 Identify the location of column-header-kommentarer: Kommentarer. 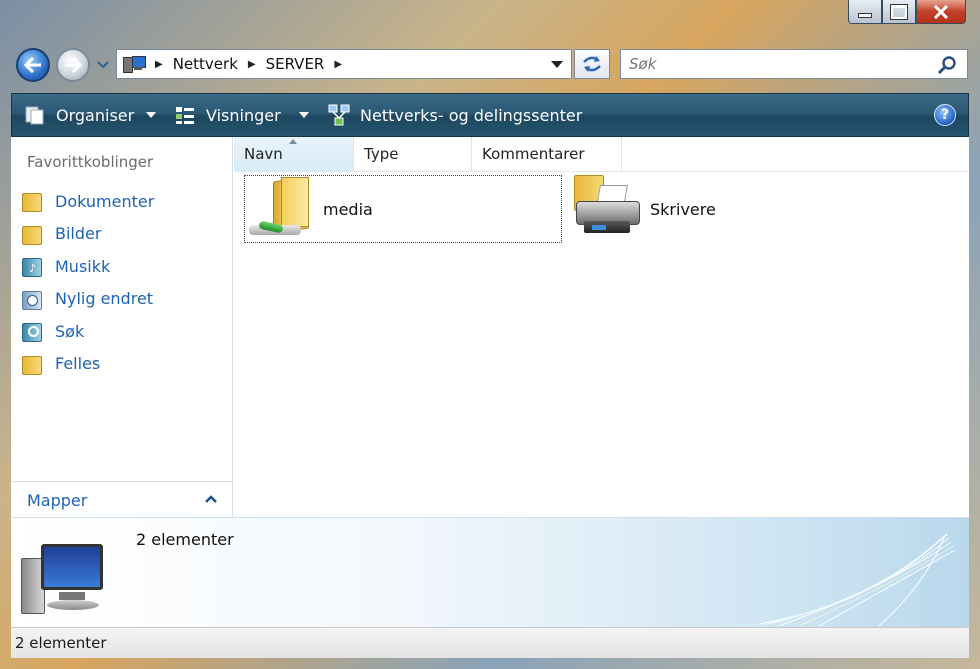
(547, 154).